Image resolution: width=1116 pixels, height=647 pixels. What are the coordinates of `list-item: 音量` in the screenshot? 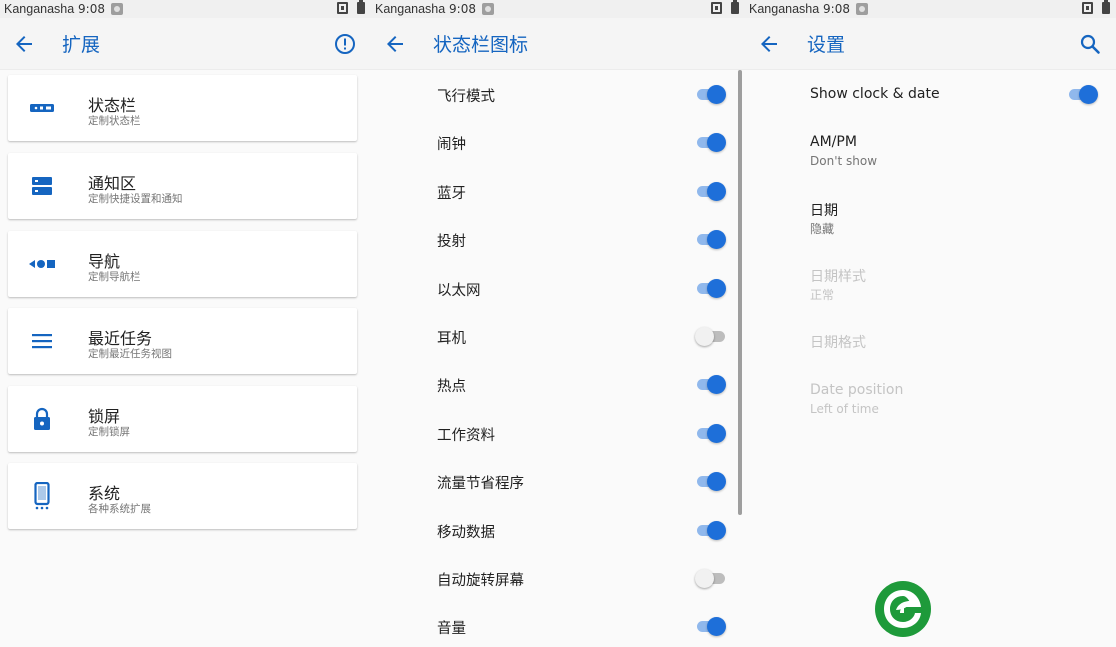 It's located at (554, 624).